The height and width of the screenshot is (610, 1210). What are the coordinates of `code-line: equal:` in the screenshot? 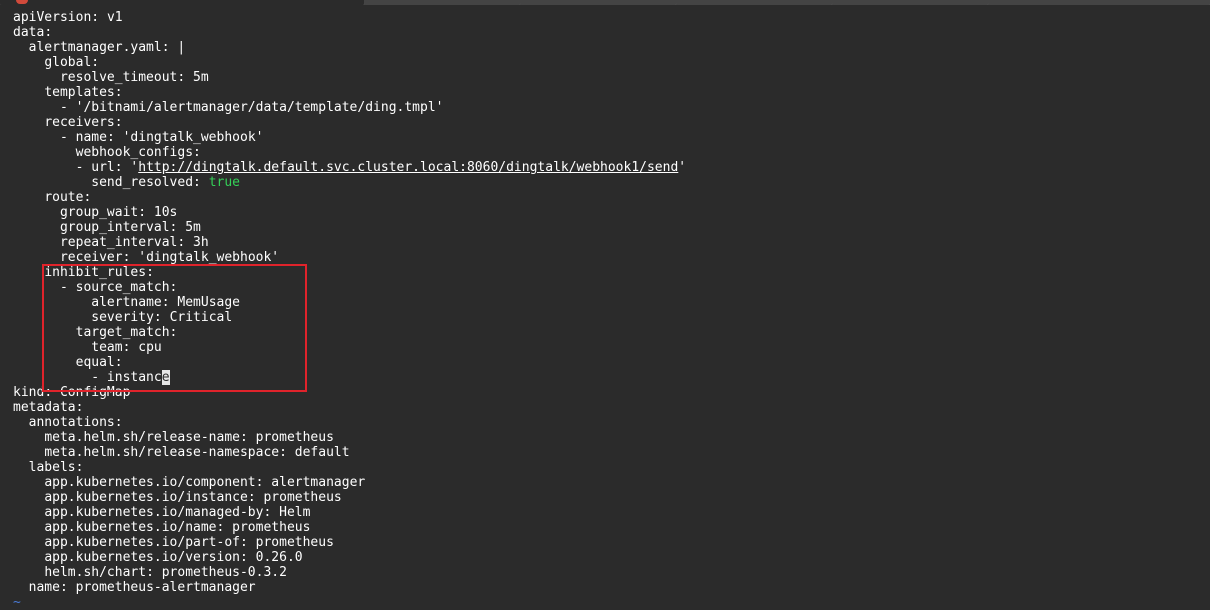 It's located at (349, 362).